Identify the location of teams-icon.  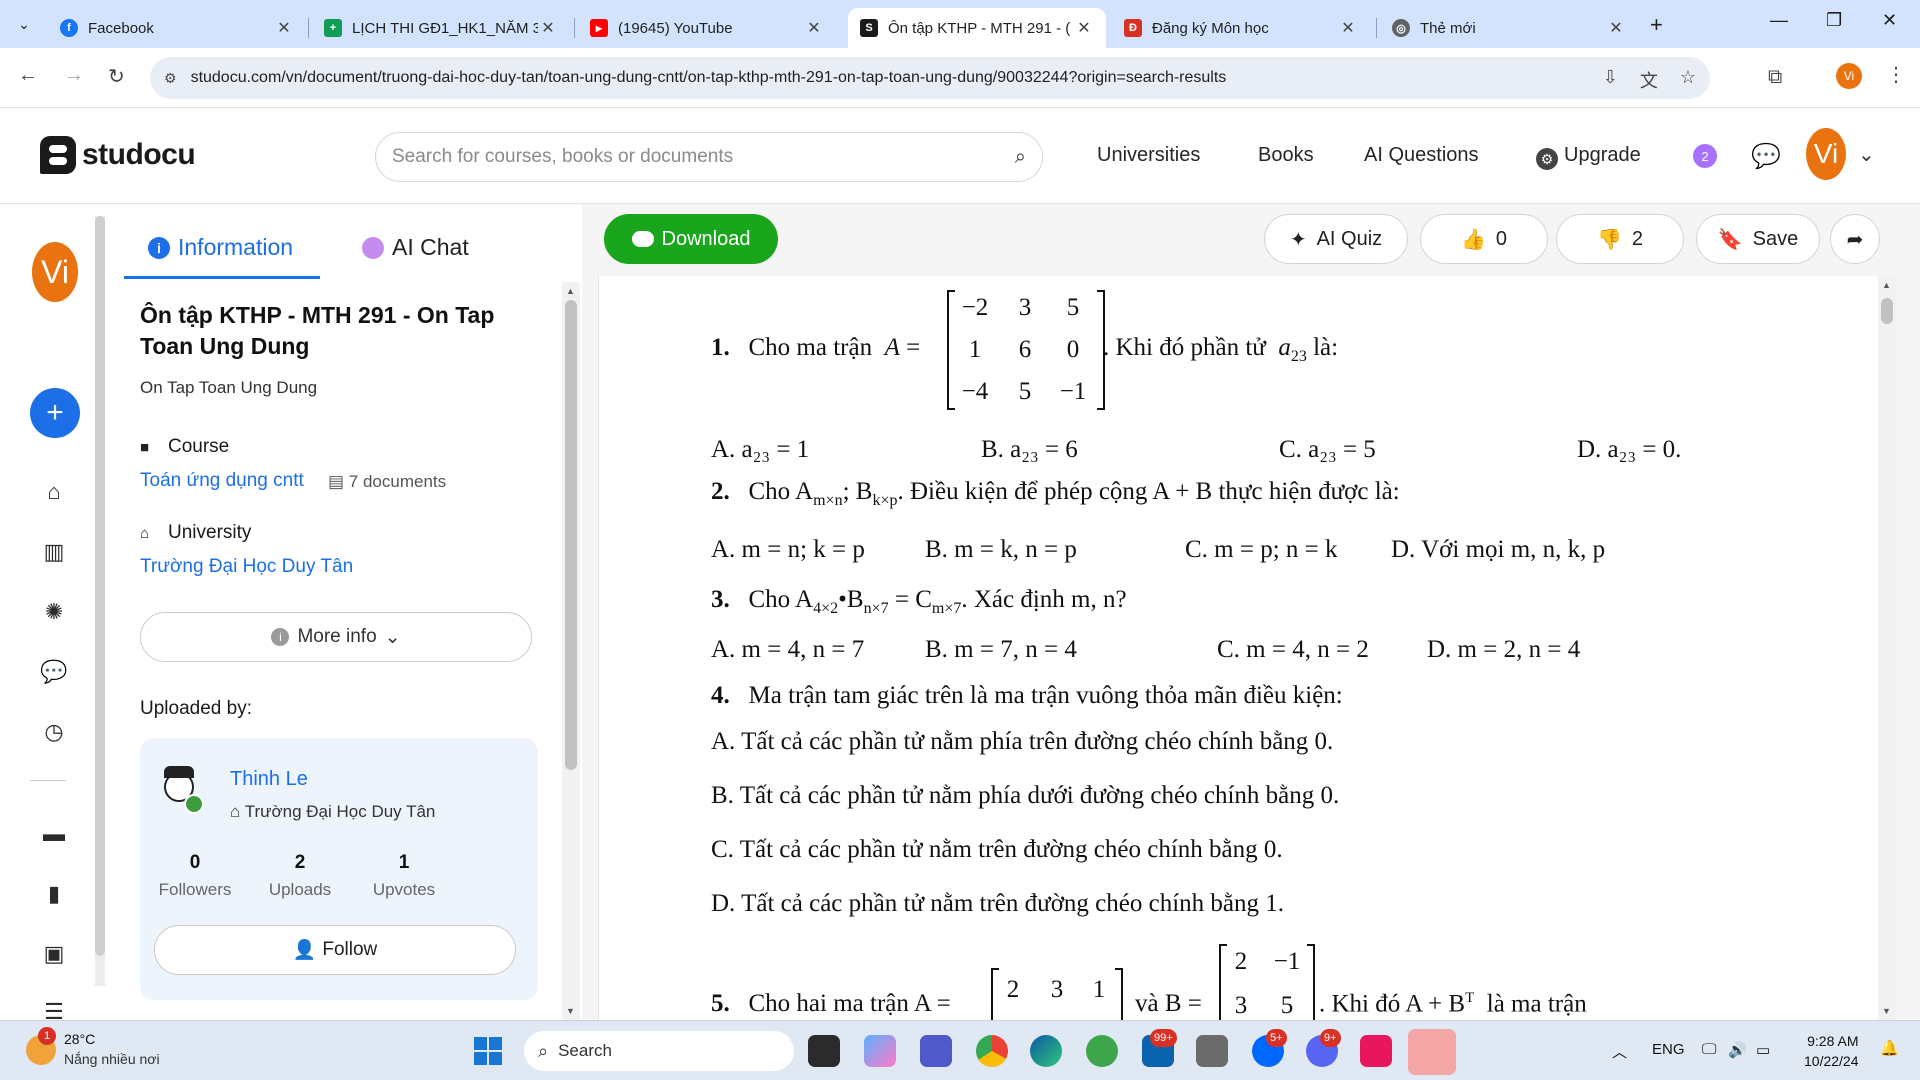
(936, 1051).